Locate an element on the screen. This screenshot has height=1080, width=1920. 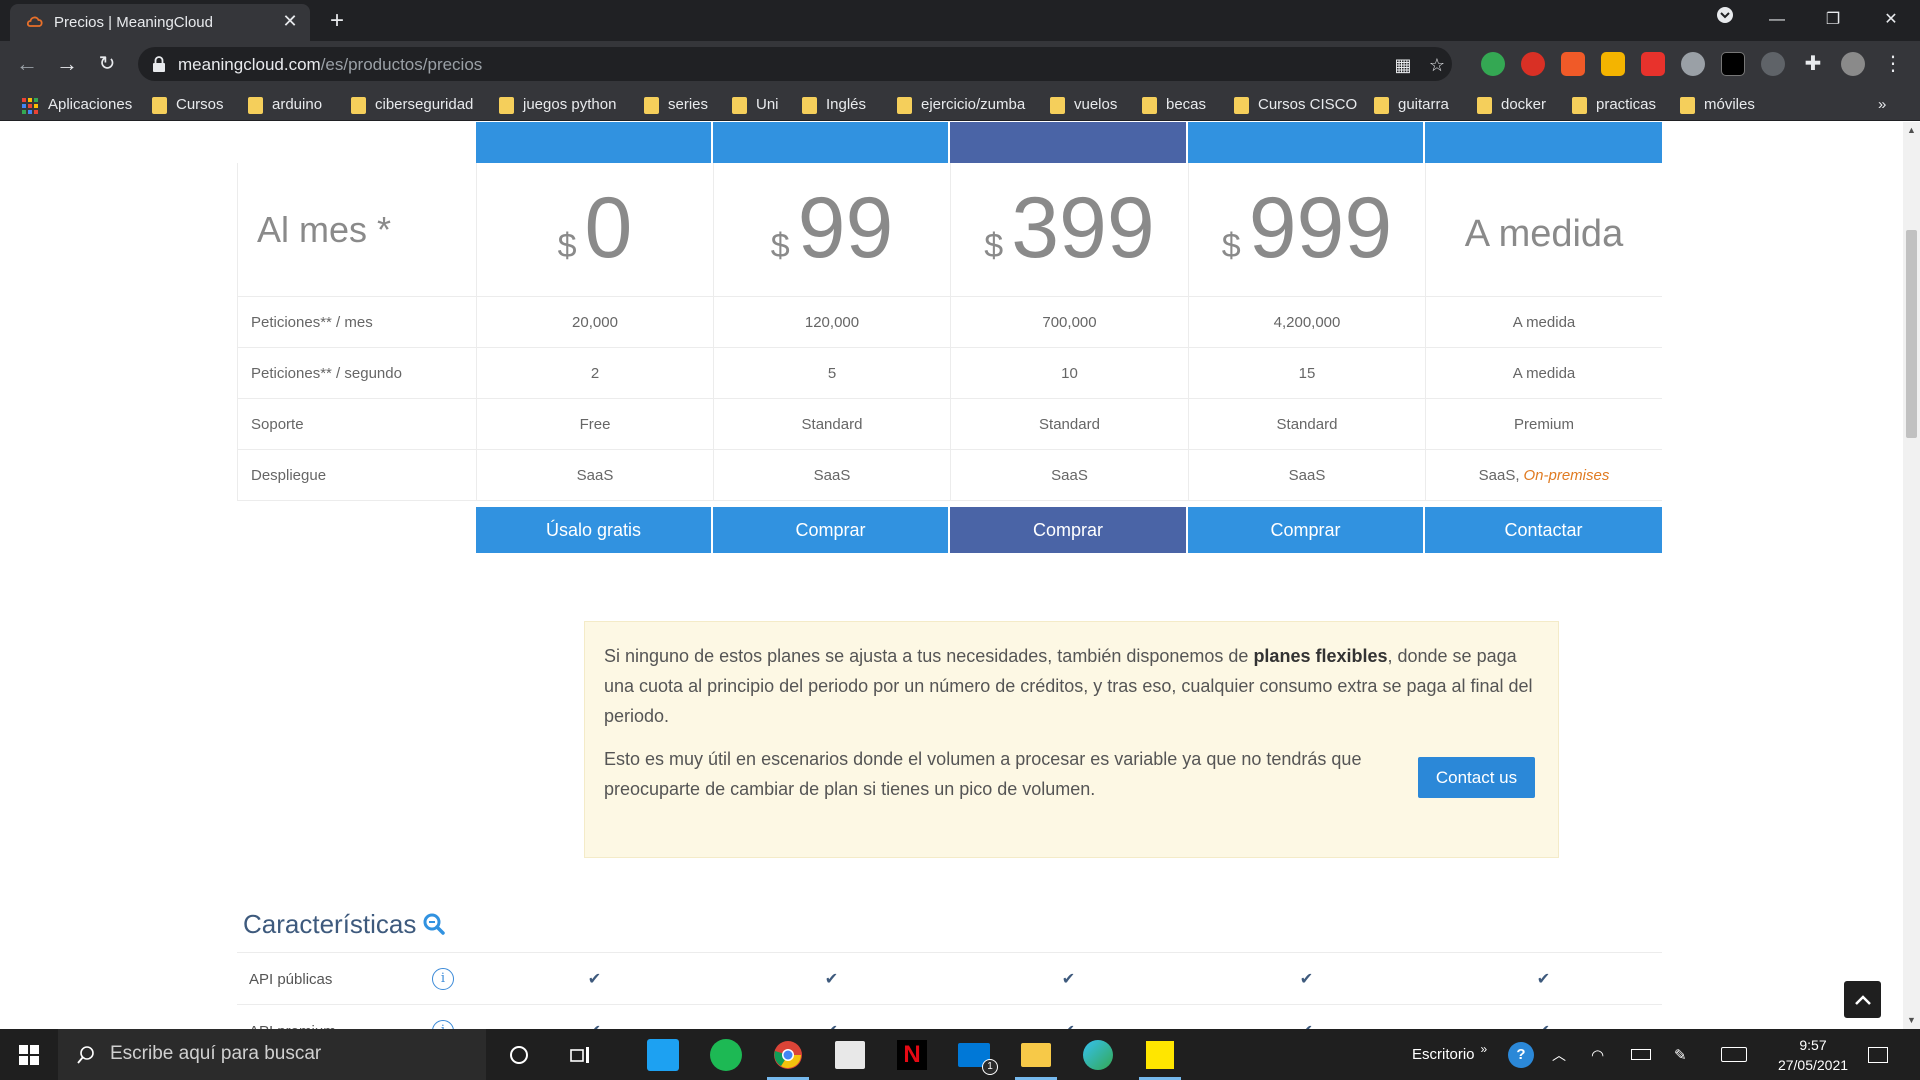
action-center-icon is located at coordinates (1878, 1054).